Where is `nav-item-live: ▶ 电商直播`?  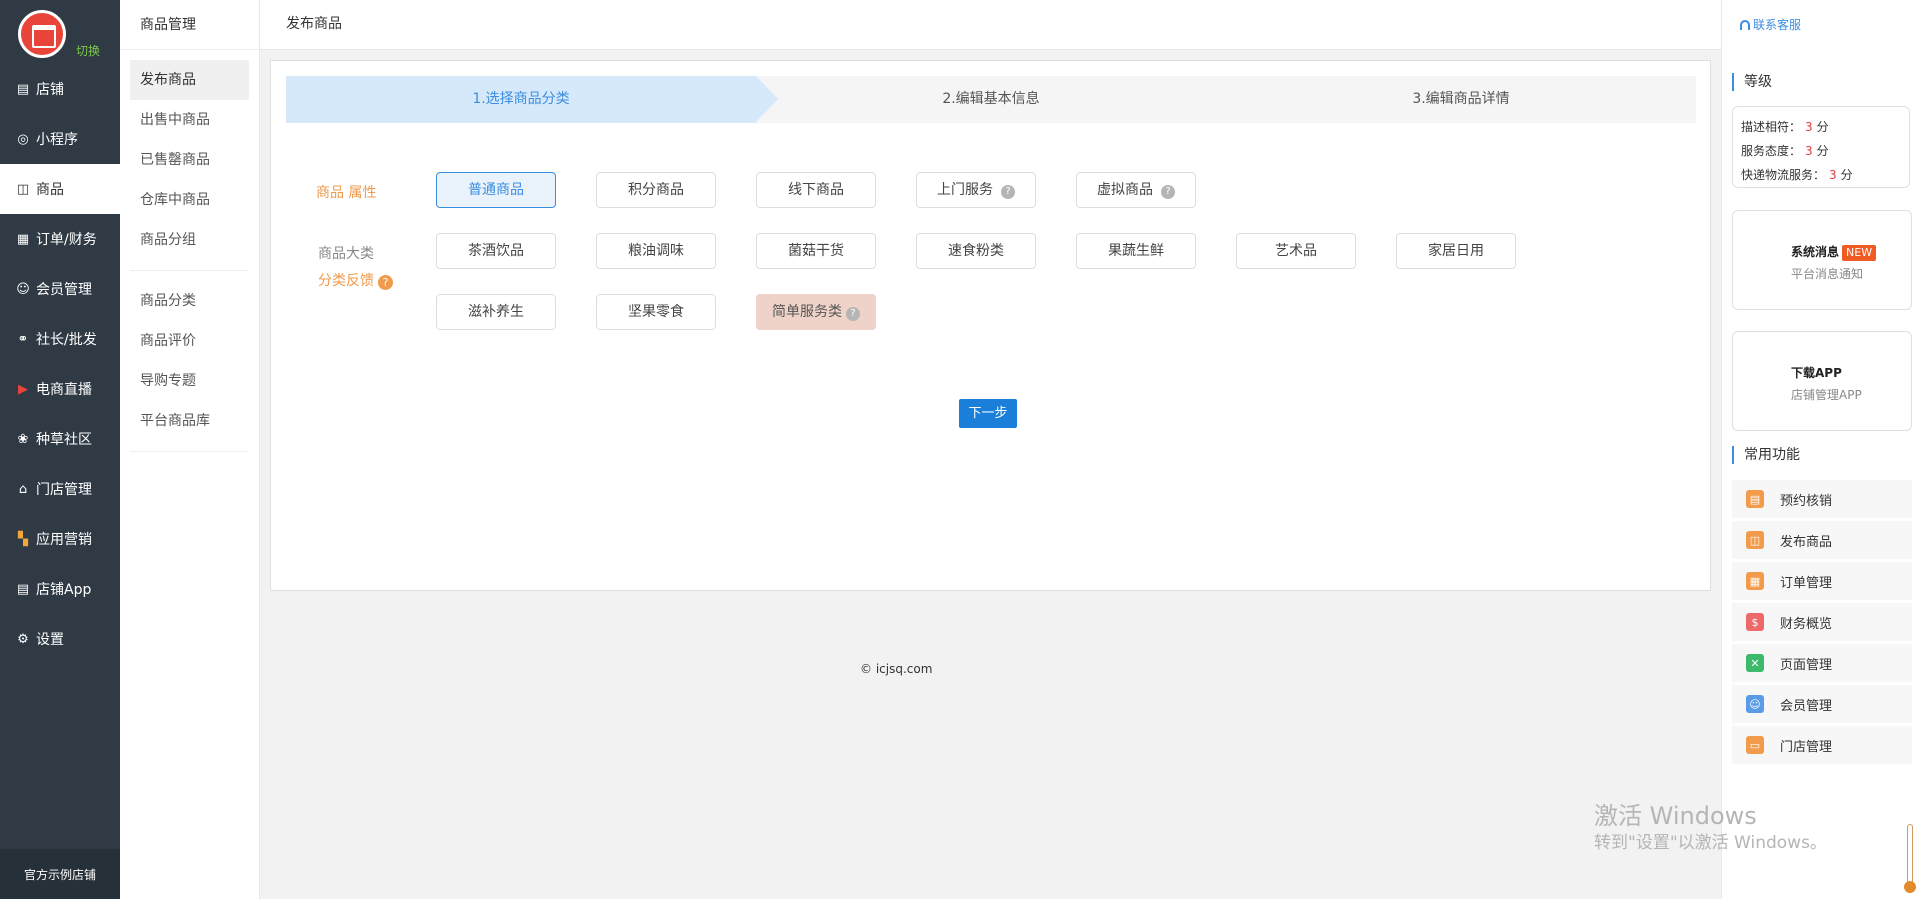
nav-item-live: ▶ 电商直播 is located at coordinates (60, 389).